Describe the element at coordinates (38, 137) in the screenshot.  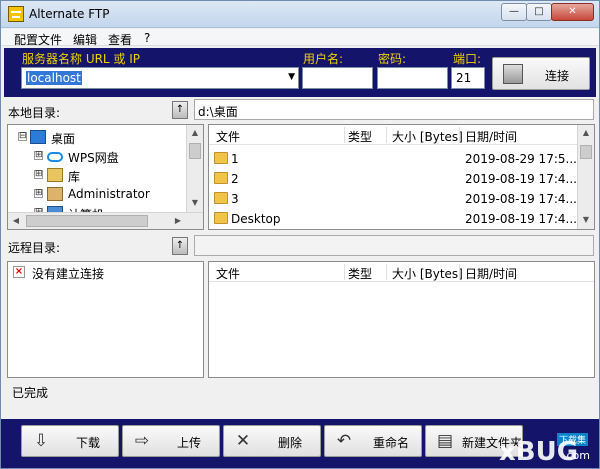
I see `desktop-icon` at that location.